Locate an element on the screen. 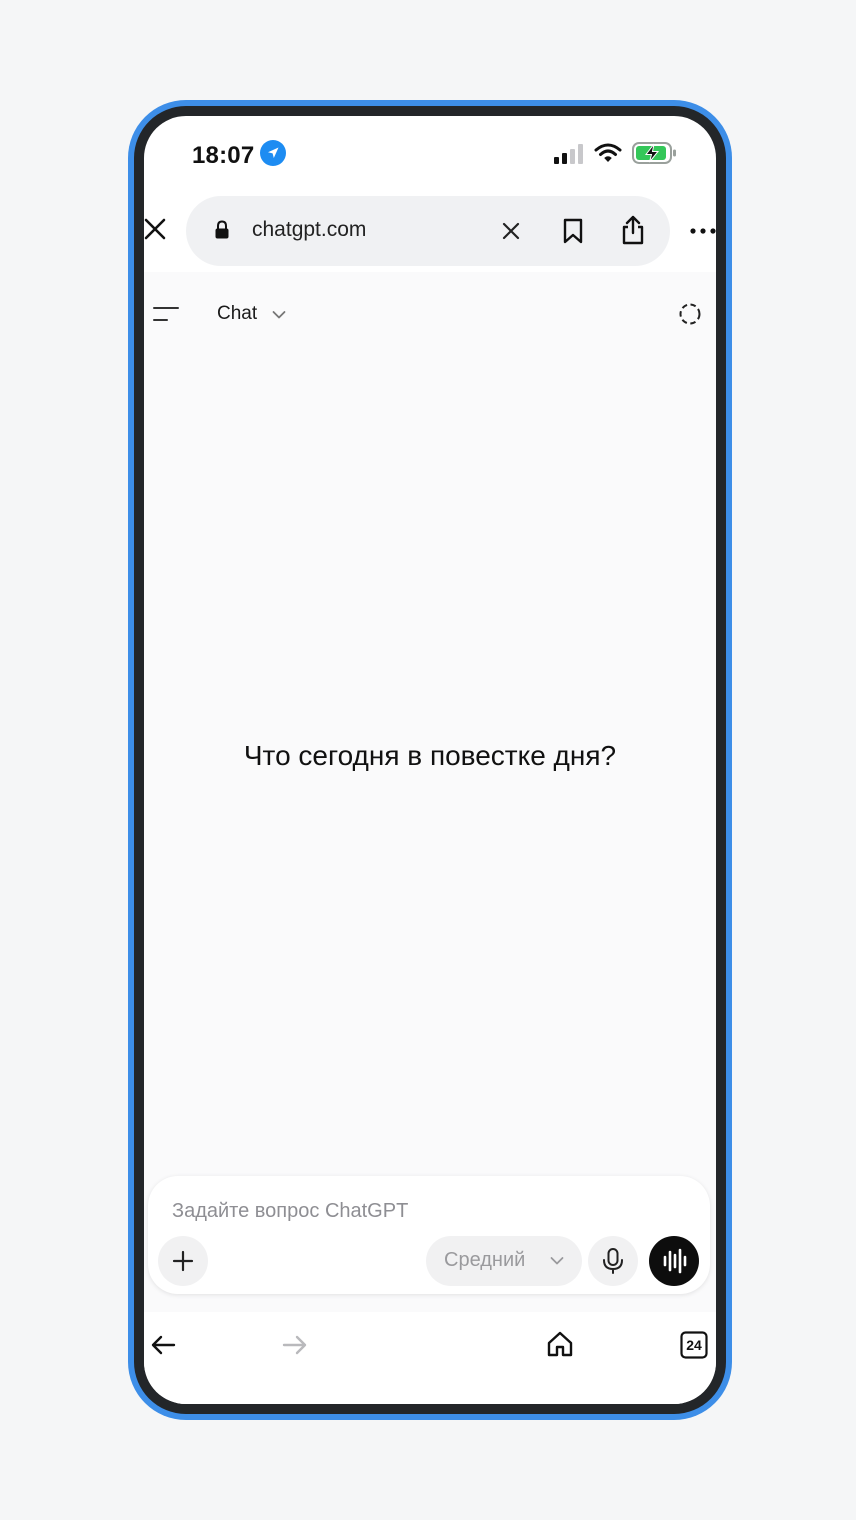 Image resolution: width=856 pixels, height=1520 pixels. close-browser-button is located at coordinates (155, 229).